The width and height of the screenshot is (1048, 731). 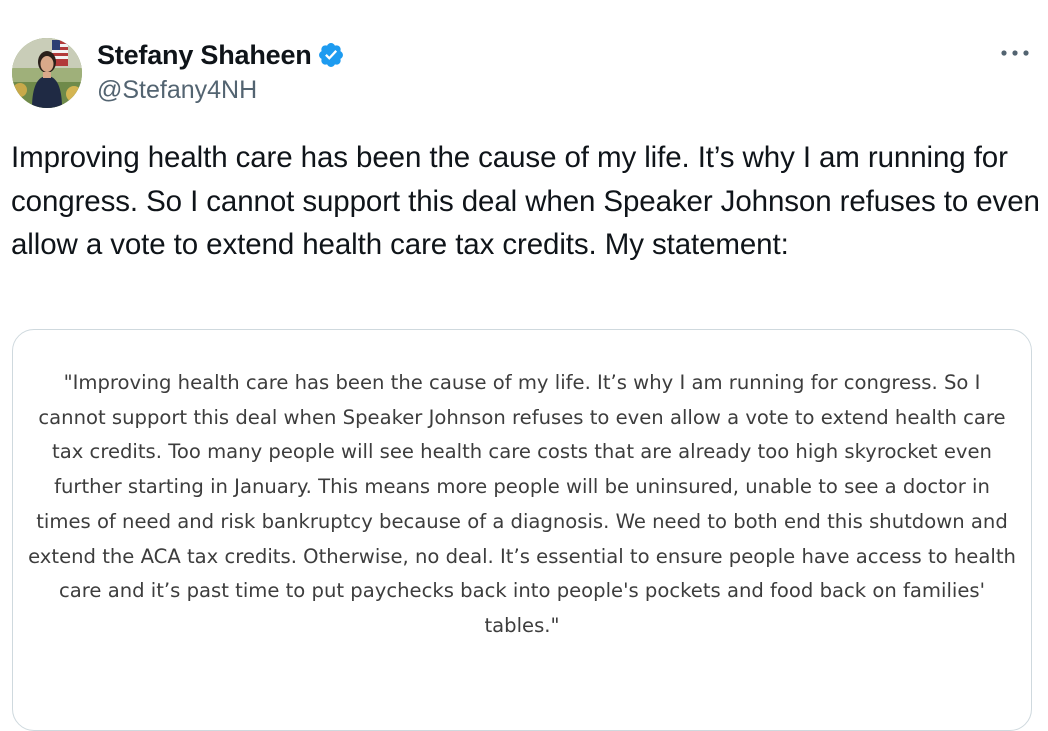 What do you see at coordinates (331, 55) in the screenshot?
I see `verified-badge-icon` at bounding box center [331, 55].